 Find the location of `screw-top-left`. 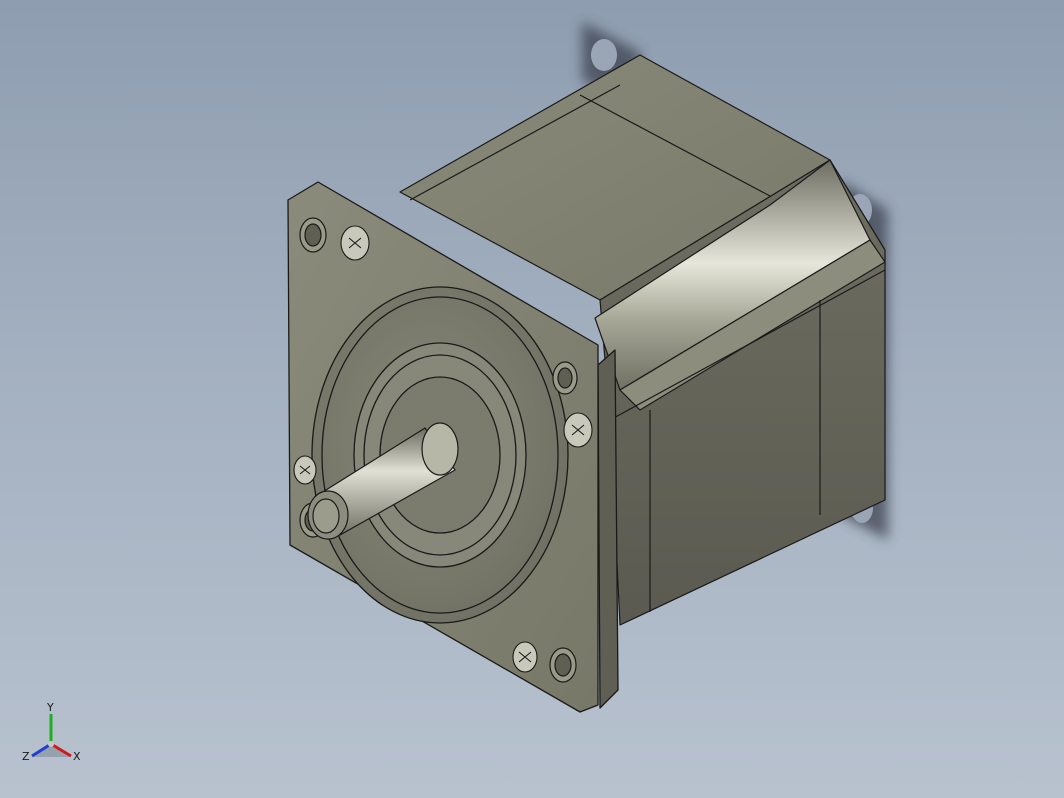

screw-top-left is located at coordinates (355, 243).